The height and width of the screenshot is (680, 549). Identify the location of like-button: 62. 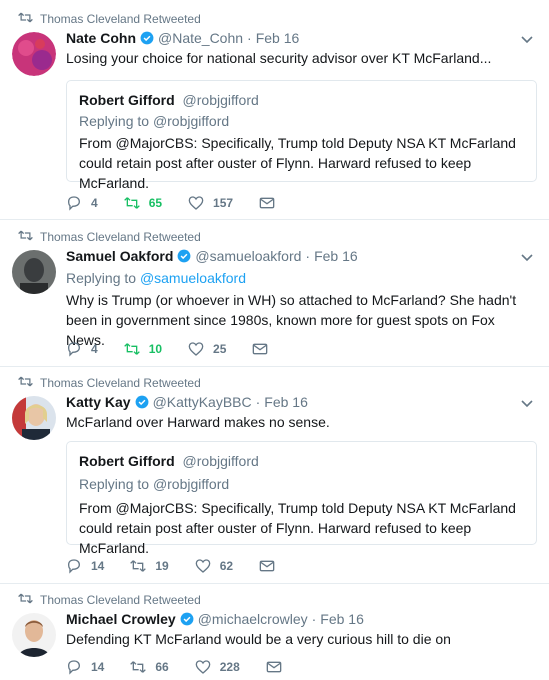
(214, 566).